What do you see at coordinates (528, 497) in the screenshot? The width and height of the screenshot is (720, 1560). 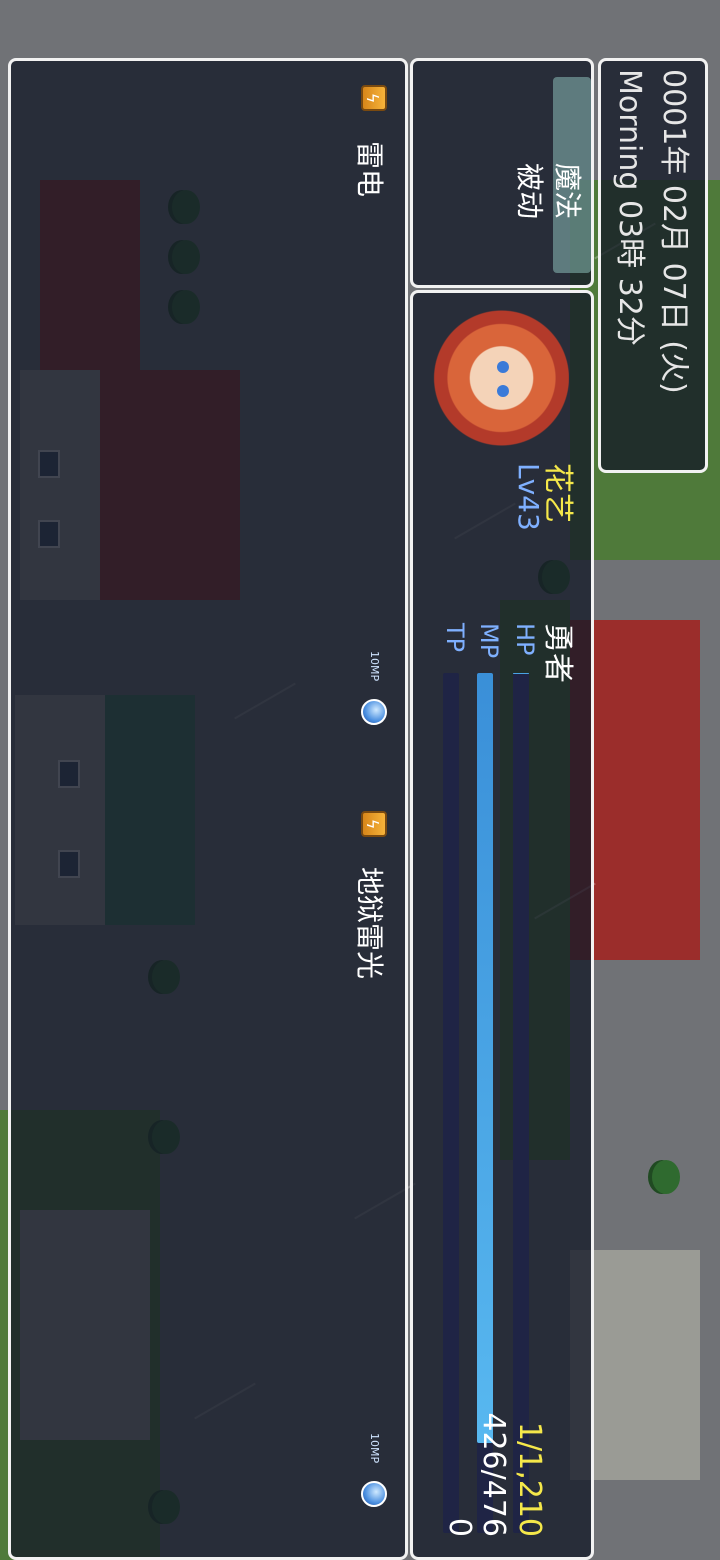 I see `actor-level: Lv43` at bounding box center [528, 497].